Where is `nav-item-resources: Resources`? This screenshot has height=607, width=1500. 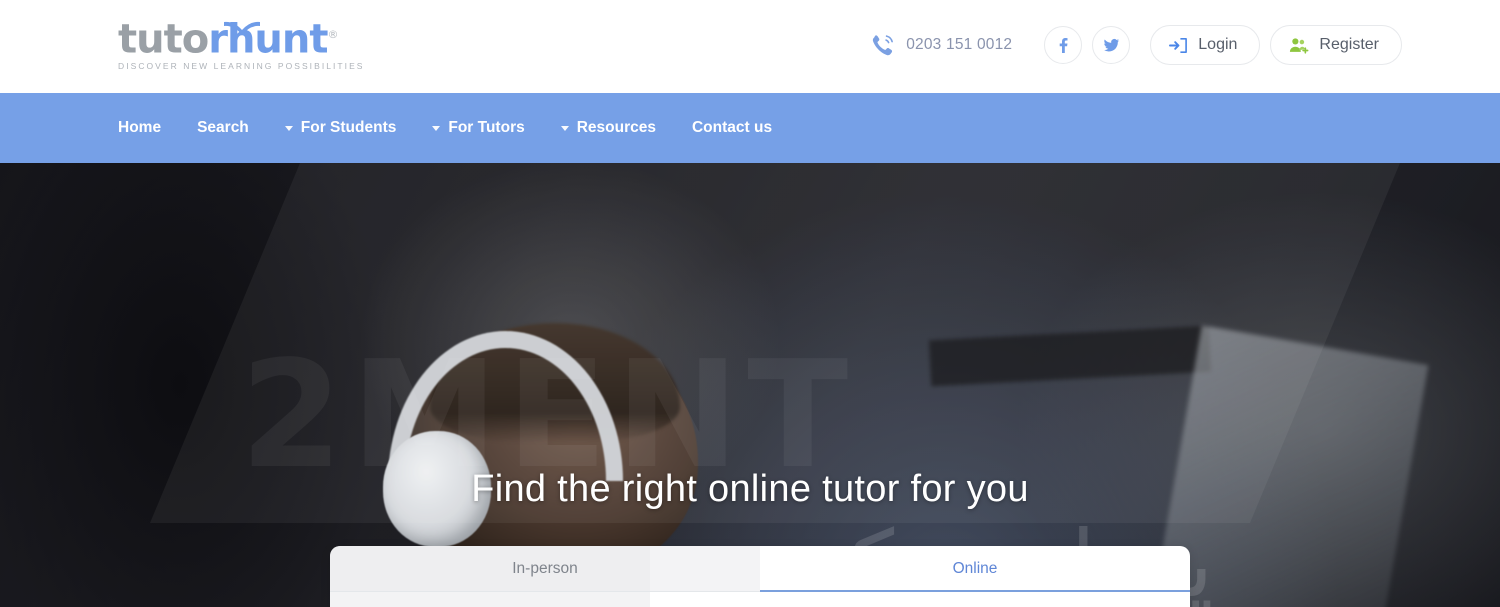 nav-item-resources: Resources is located at coordinates (608, 128).